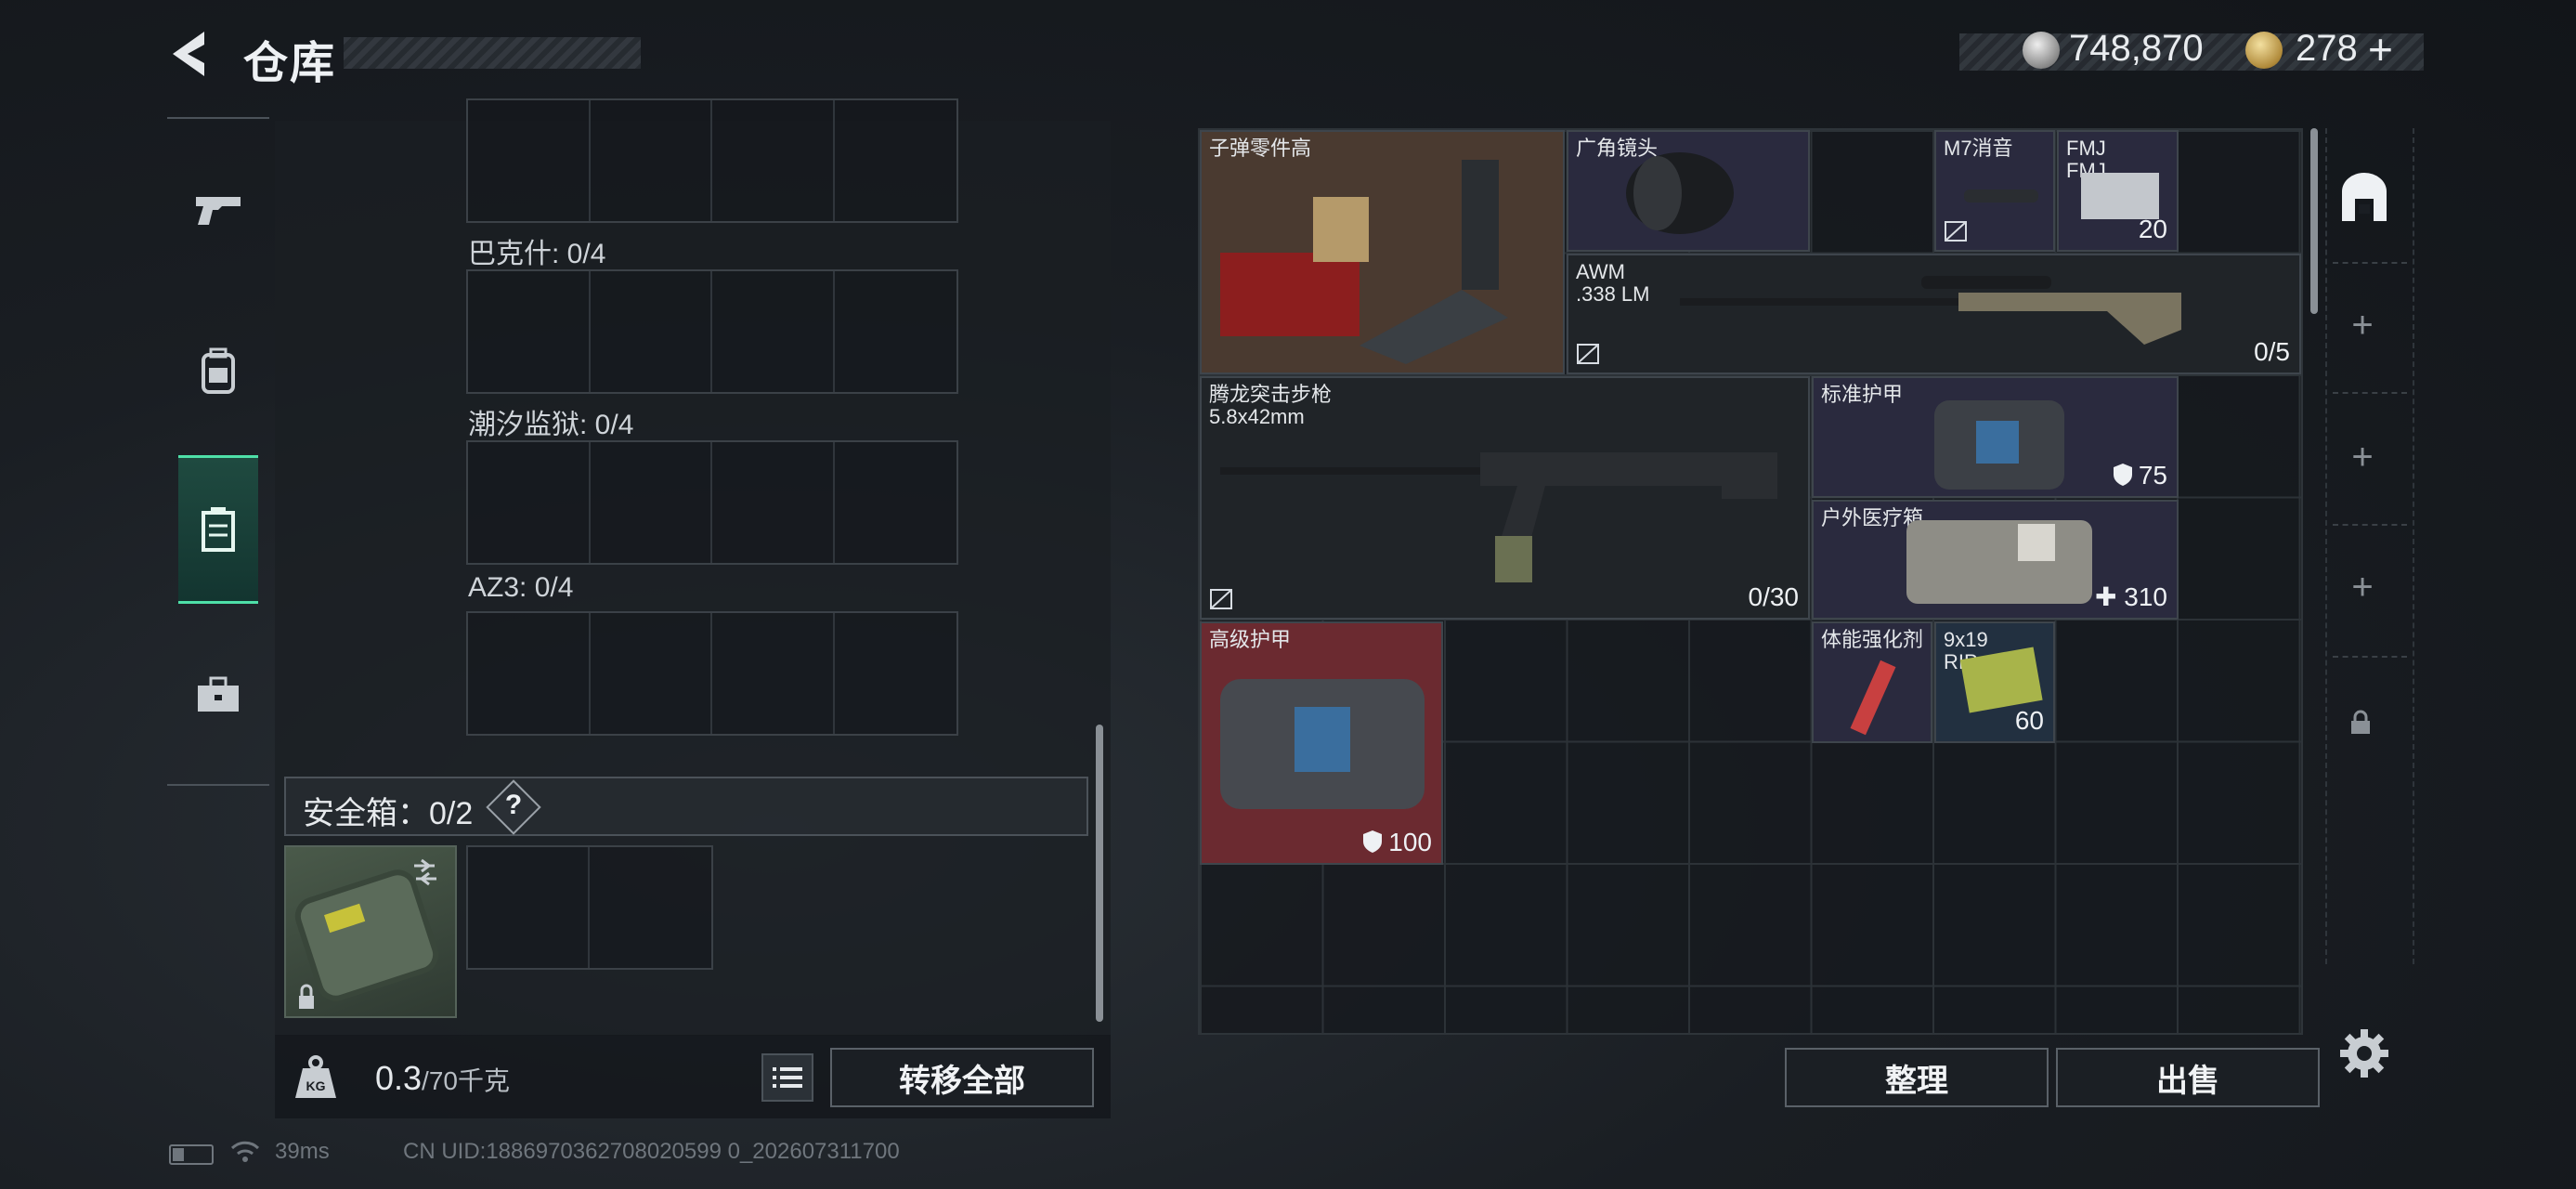 This screenshot has height=1189, width=2576. What do you see at coordinates (388, 813) in the screenshot?
I see `safe-box-label: 安全箱：0/2` at bounding box center [388, 813].